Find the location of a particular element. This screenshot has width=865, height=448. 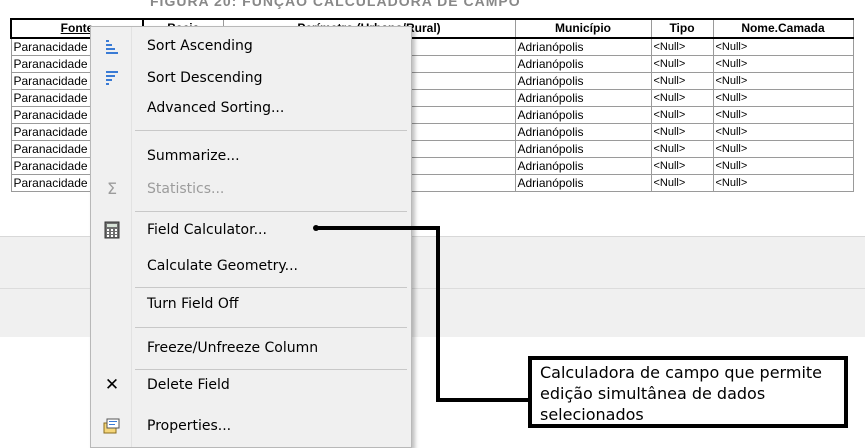

column-header-tipo: Tipo is located at coordinates (682, 28).